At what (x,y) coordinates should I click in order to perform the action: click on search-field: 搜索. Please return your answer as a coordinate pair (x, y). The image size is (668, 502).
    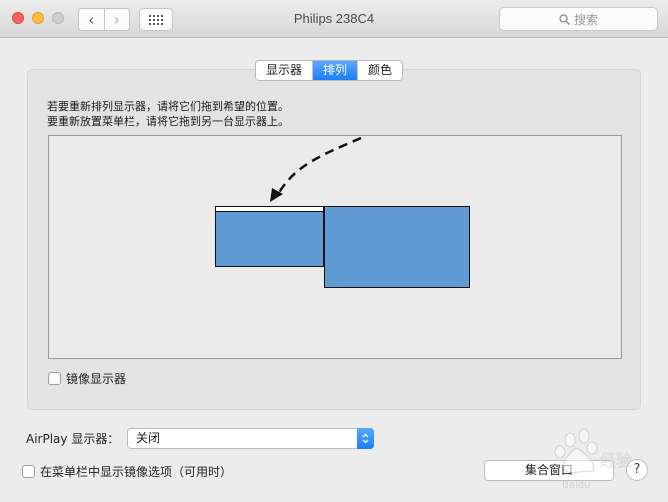
    Looking at the image, I should click on (578, 19).